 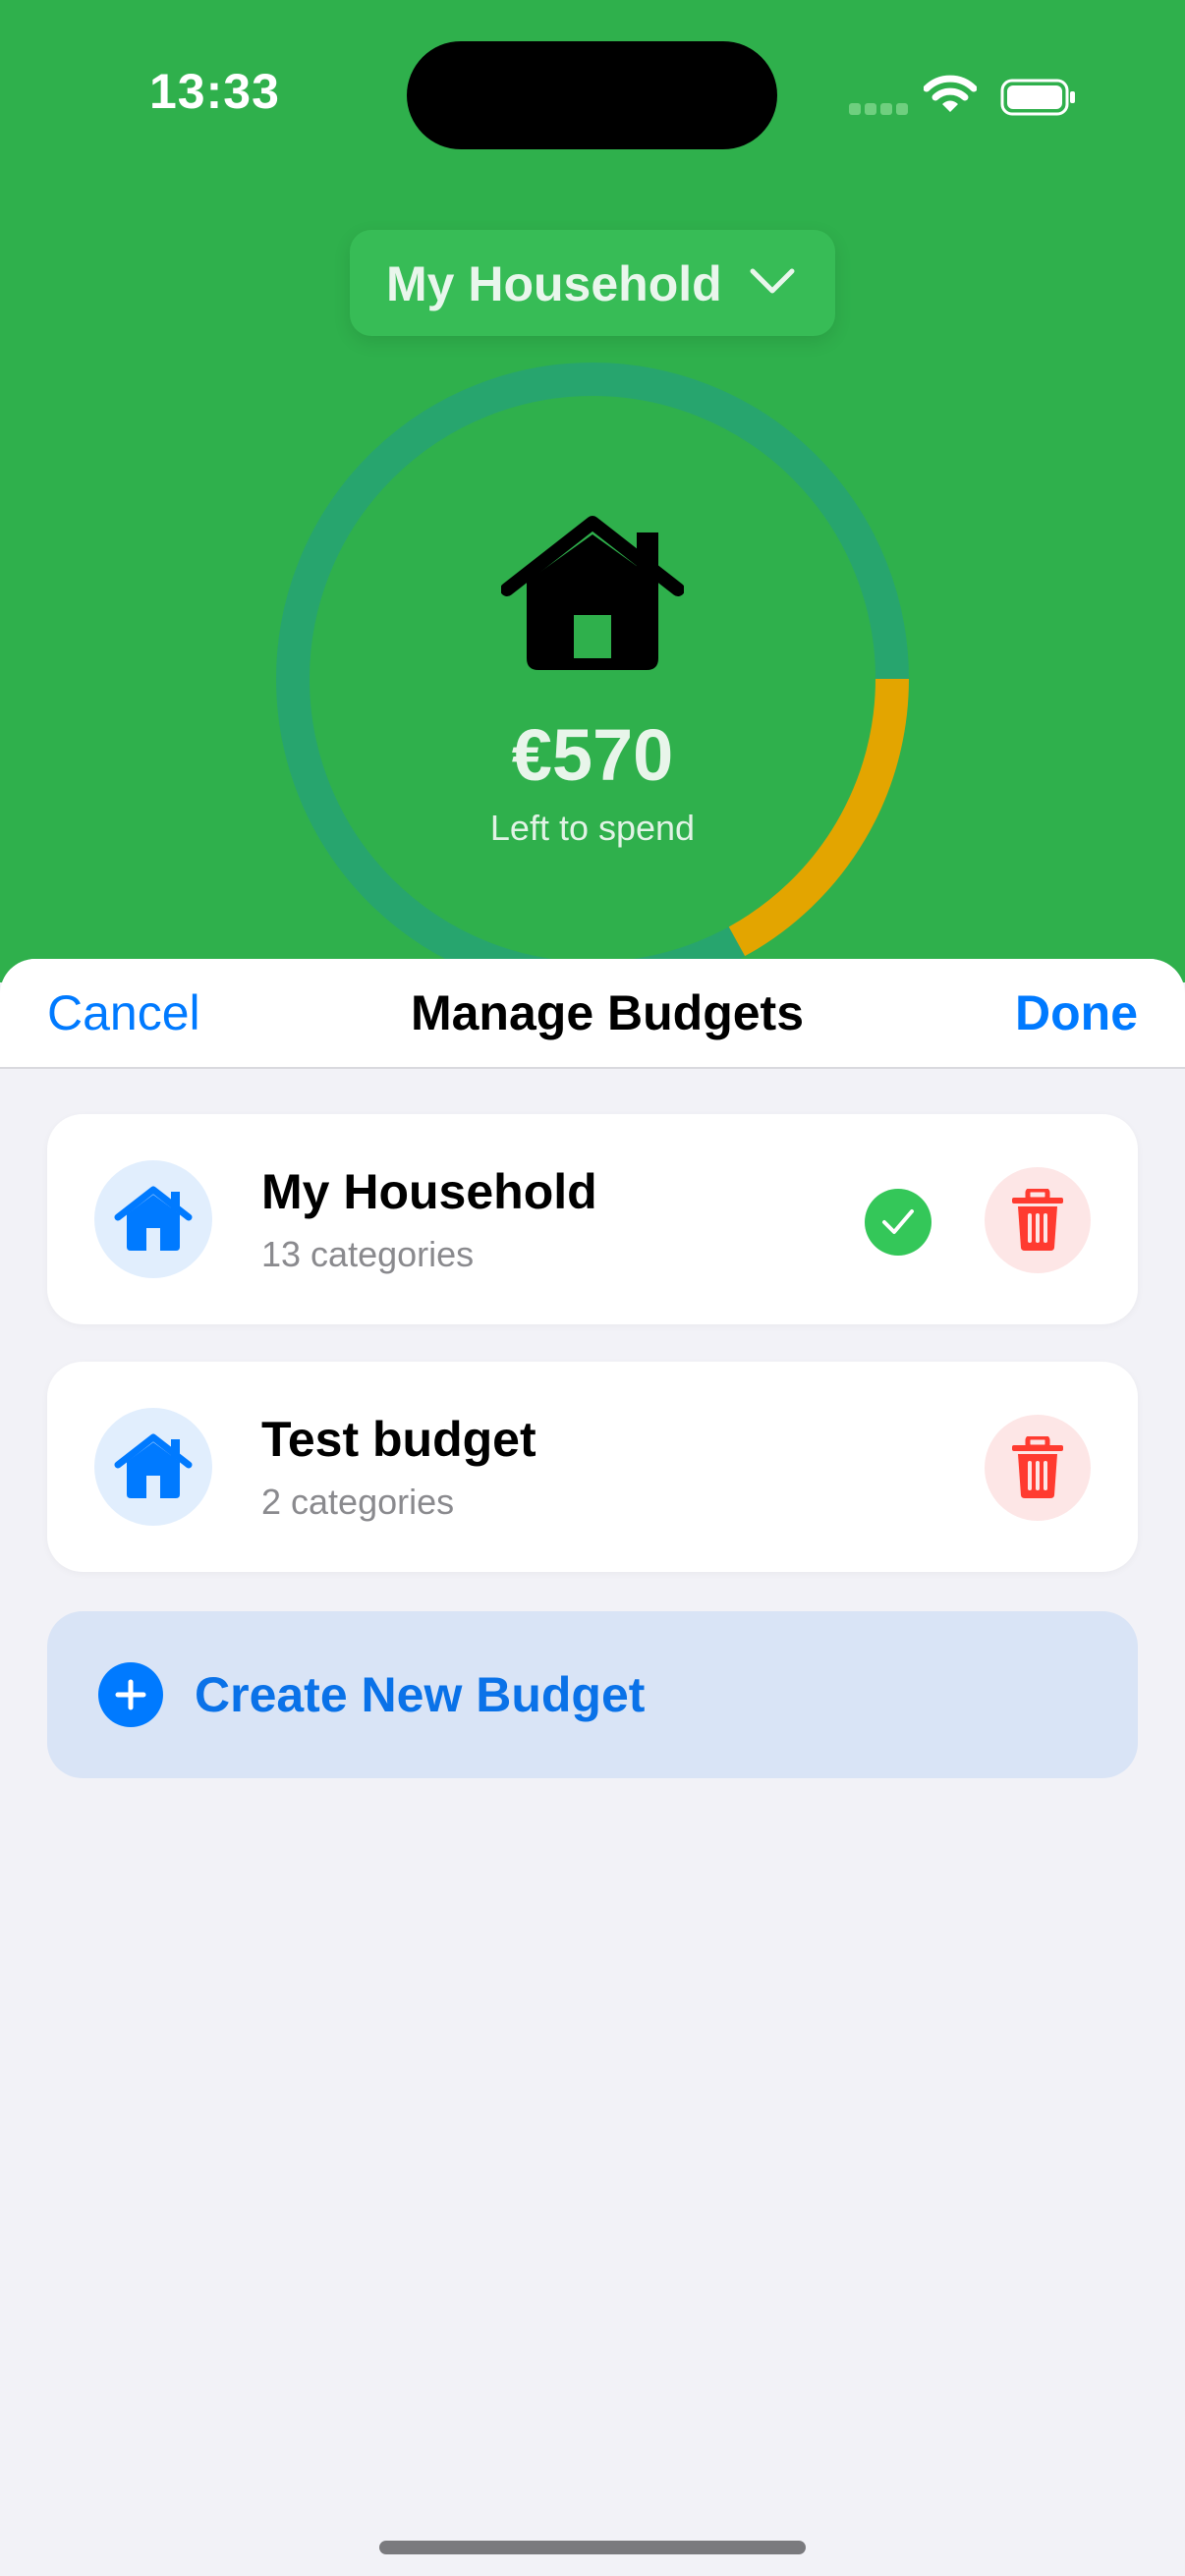 I want to click on budget-name: My Household, so click(x=429, y=1191).